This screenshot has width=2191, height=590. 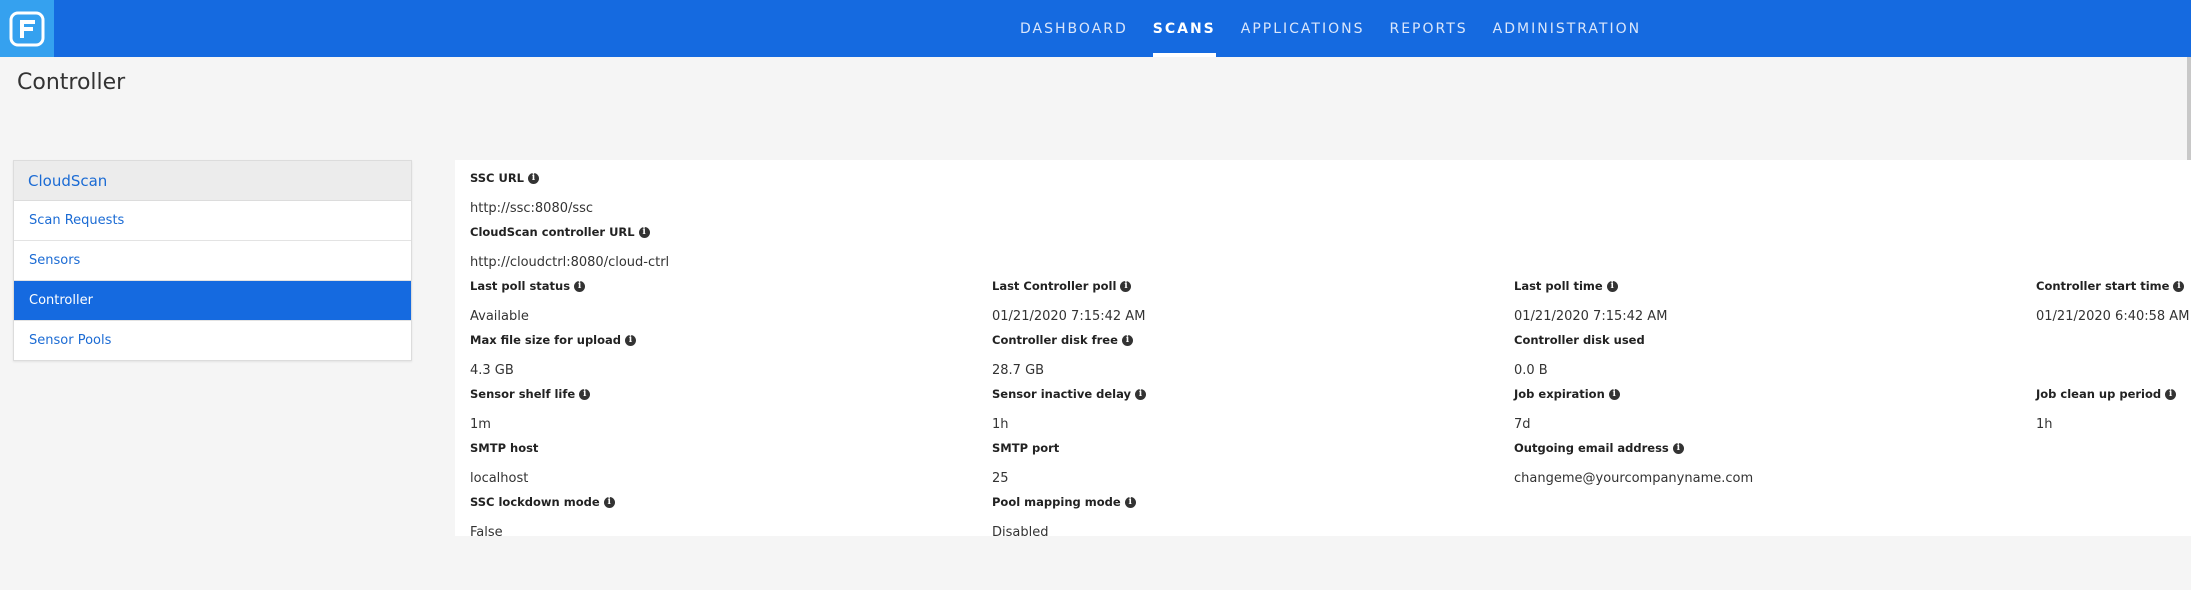 I want to click on nav-dashboard-label: DASHBOARD, so click(x=1074, y=28).